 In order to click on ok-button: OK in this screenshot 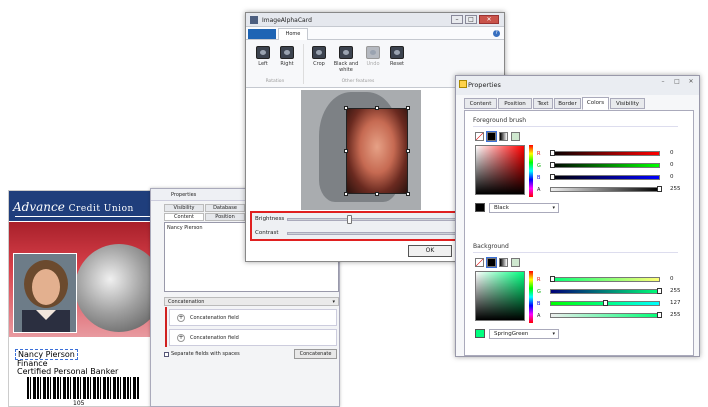, I will do `click(430, 251)`.